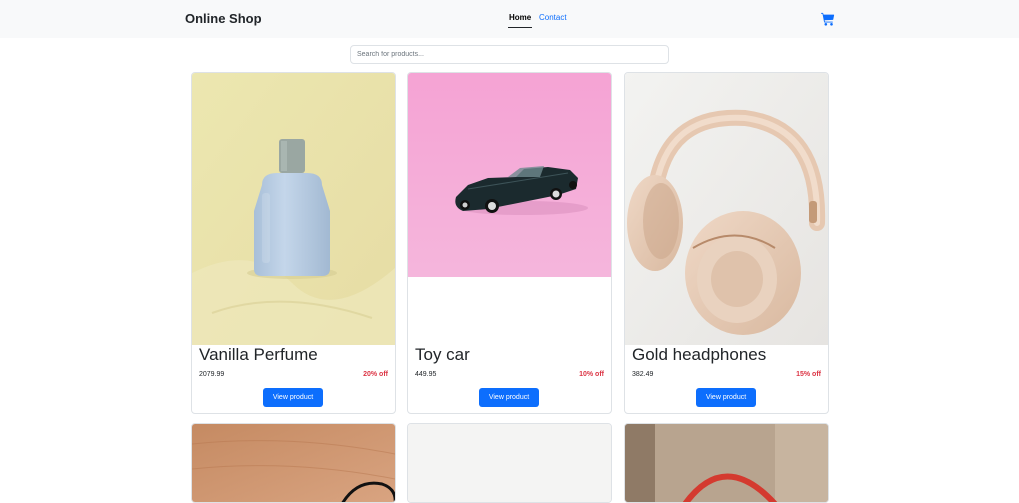 The height and width of the screenshot is (503, 1019). I want to click on product-price: 382.49, so click(643, 374).